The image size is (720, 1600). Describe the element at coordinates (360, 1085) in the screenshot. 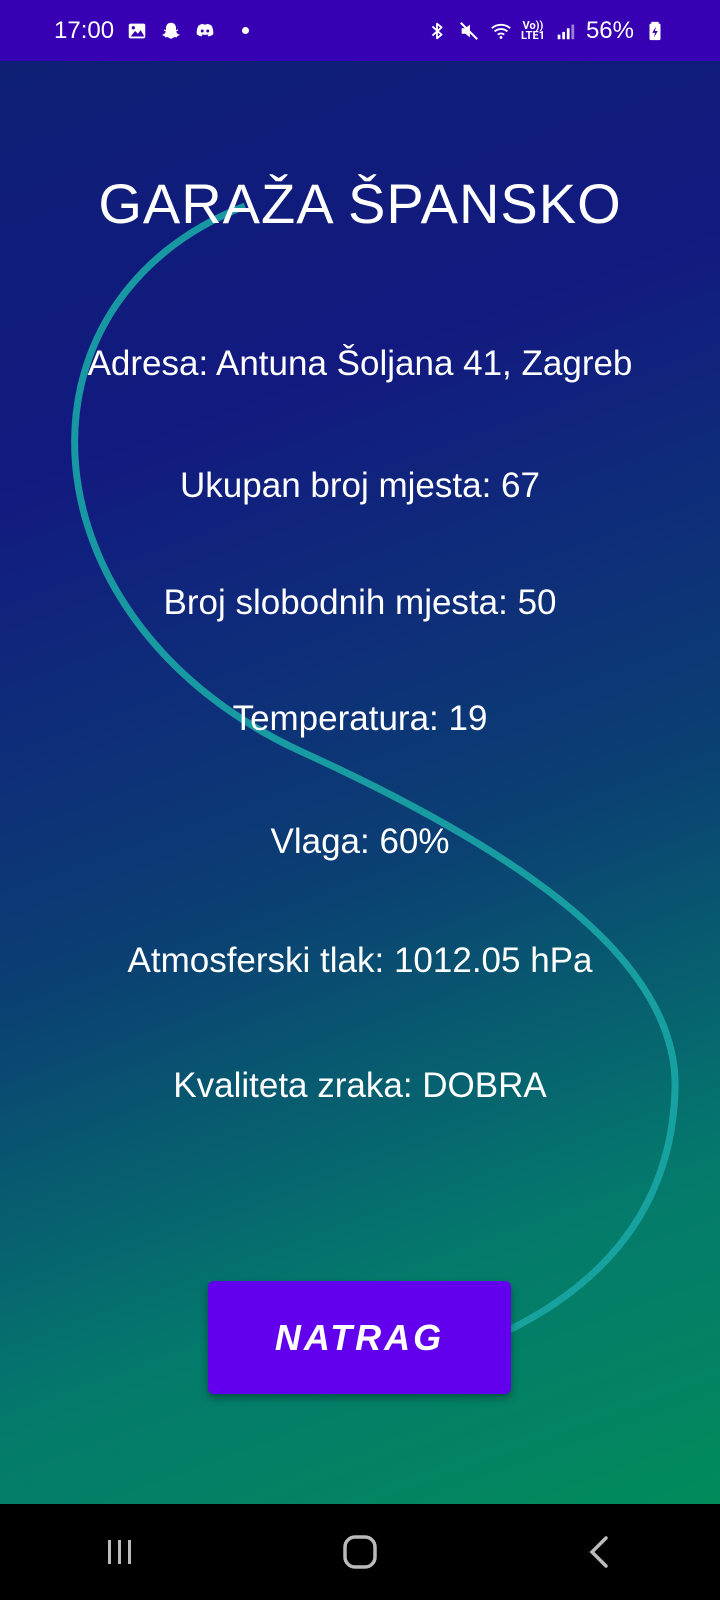

I see `air-quality-text: Kvaliteta zraka: DOBRA` at that location.